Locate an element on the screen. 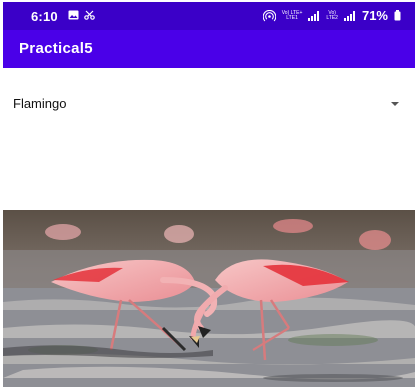 The image size is (419, 389). hotspot-icon is located at coordinates (269, 15).